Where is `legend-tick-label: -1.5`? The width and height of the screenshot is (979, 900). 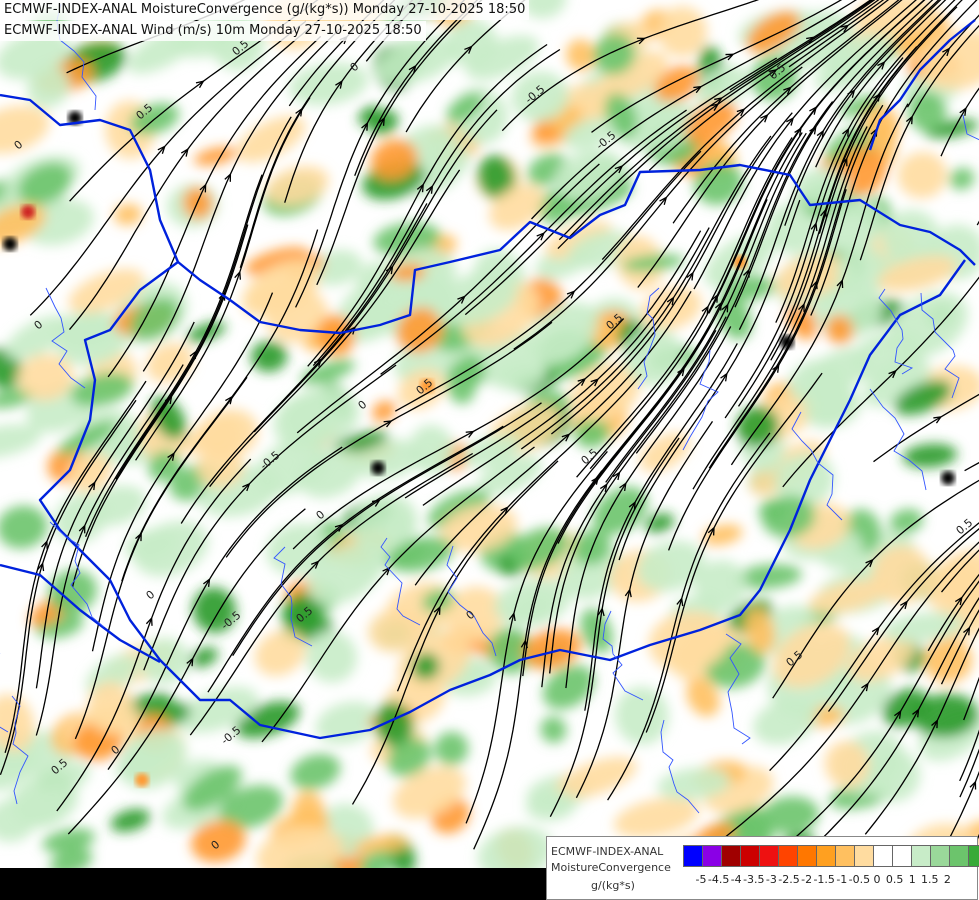 legend-tick-label: -1.5 is located at coordinates (824, 879).